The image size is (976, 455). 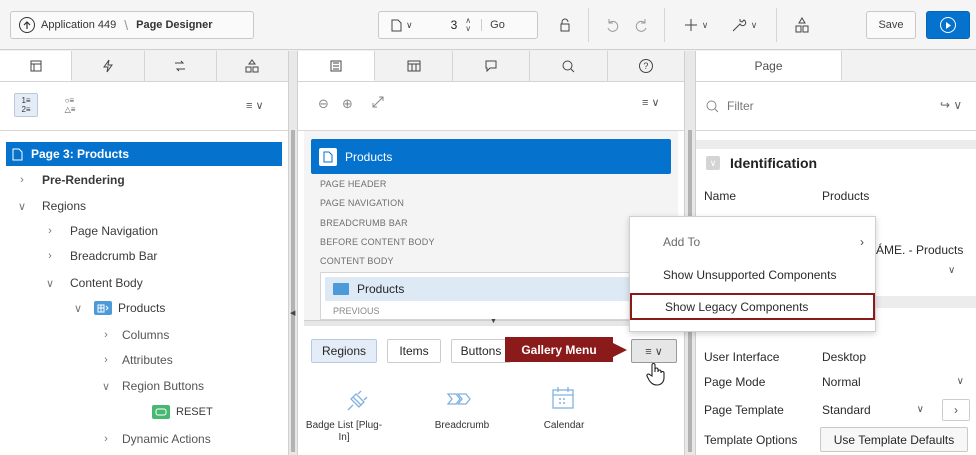 What do you see at coordinates (93, 283) in the screenshot?
I see `tree-node-content-body: ∨ Content Body` at bounding box center [93, 283].